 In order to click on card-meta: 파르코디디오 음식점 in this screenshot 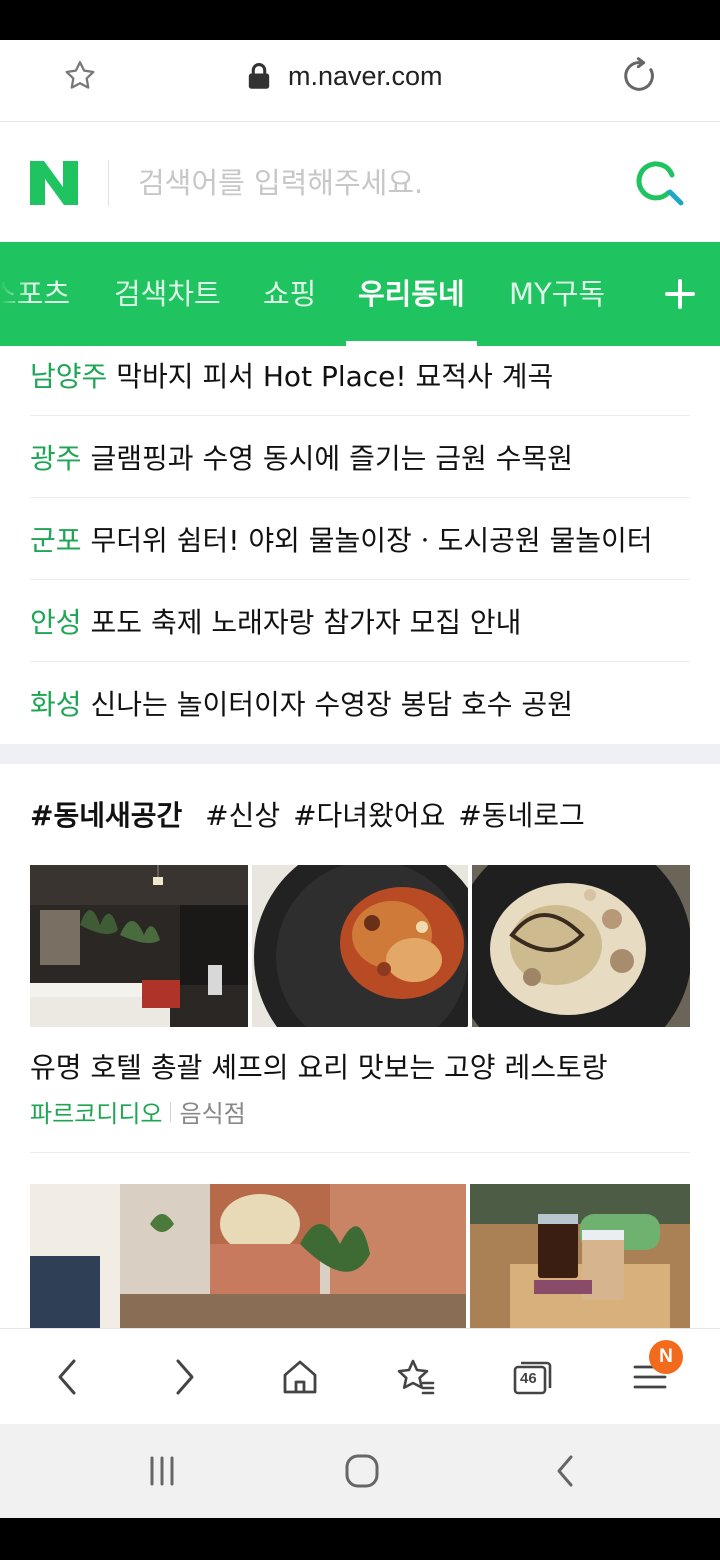, I will do `click(138, 1111)`.